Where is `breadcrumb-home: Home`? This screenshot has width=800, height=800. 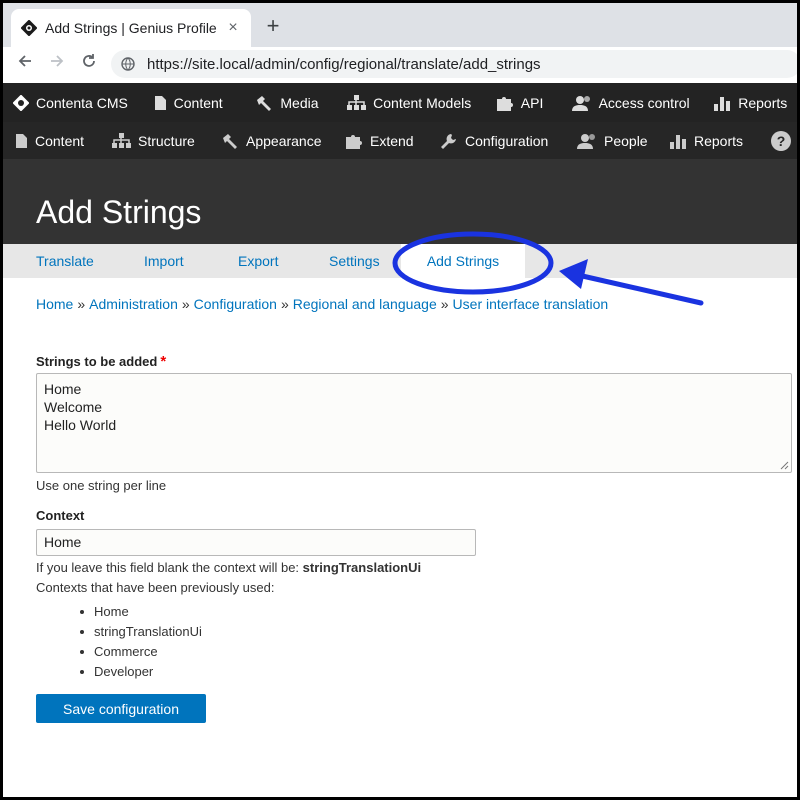
breadcrumb-home: Home is located at coordinates (54, 304).